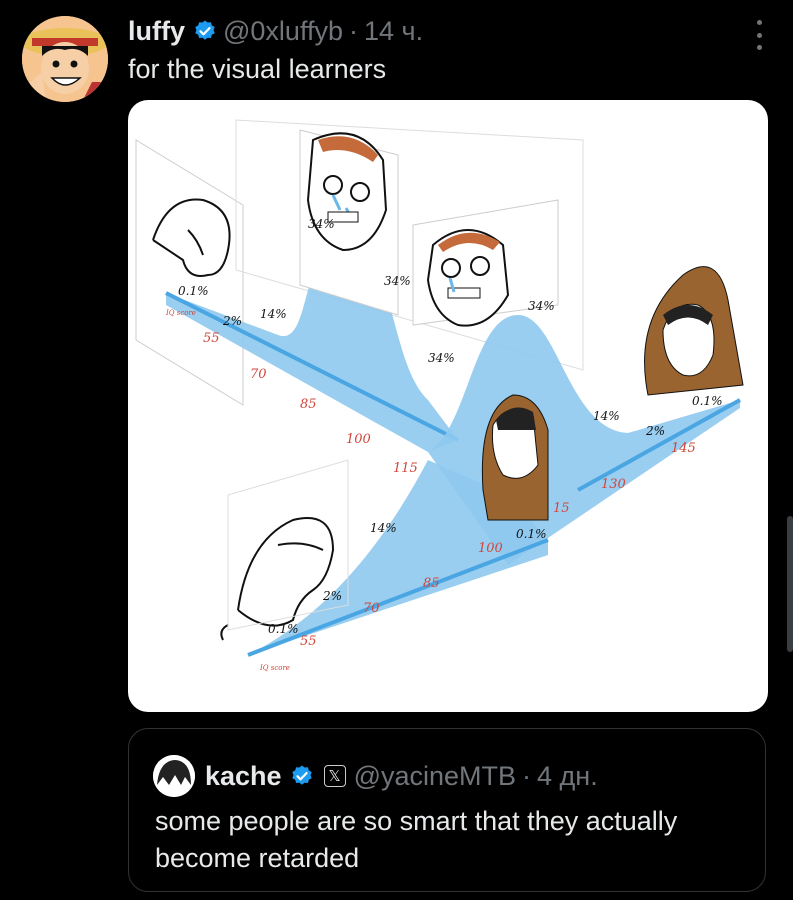 The height and width of the screenshot is (900, 793). What do you see at coordinates (759, 35) in the screenshot?
I see `more-options-button` at bounding box center [759, 35].